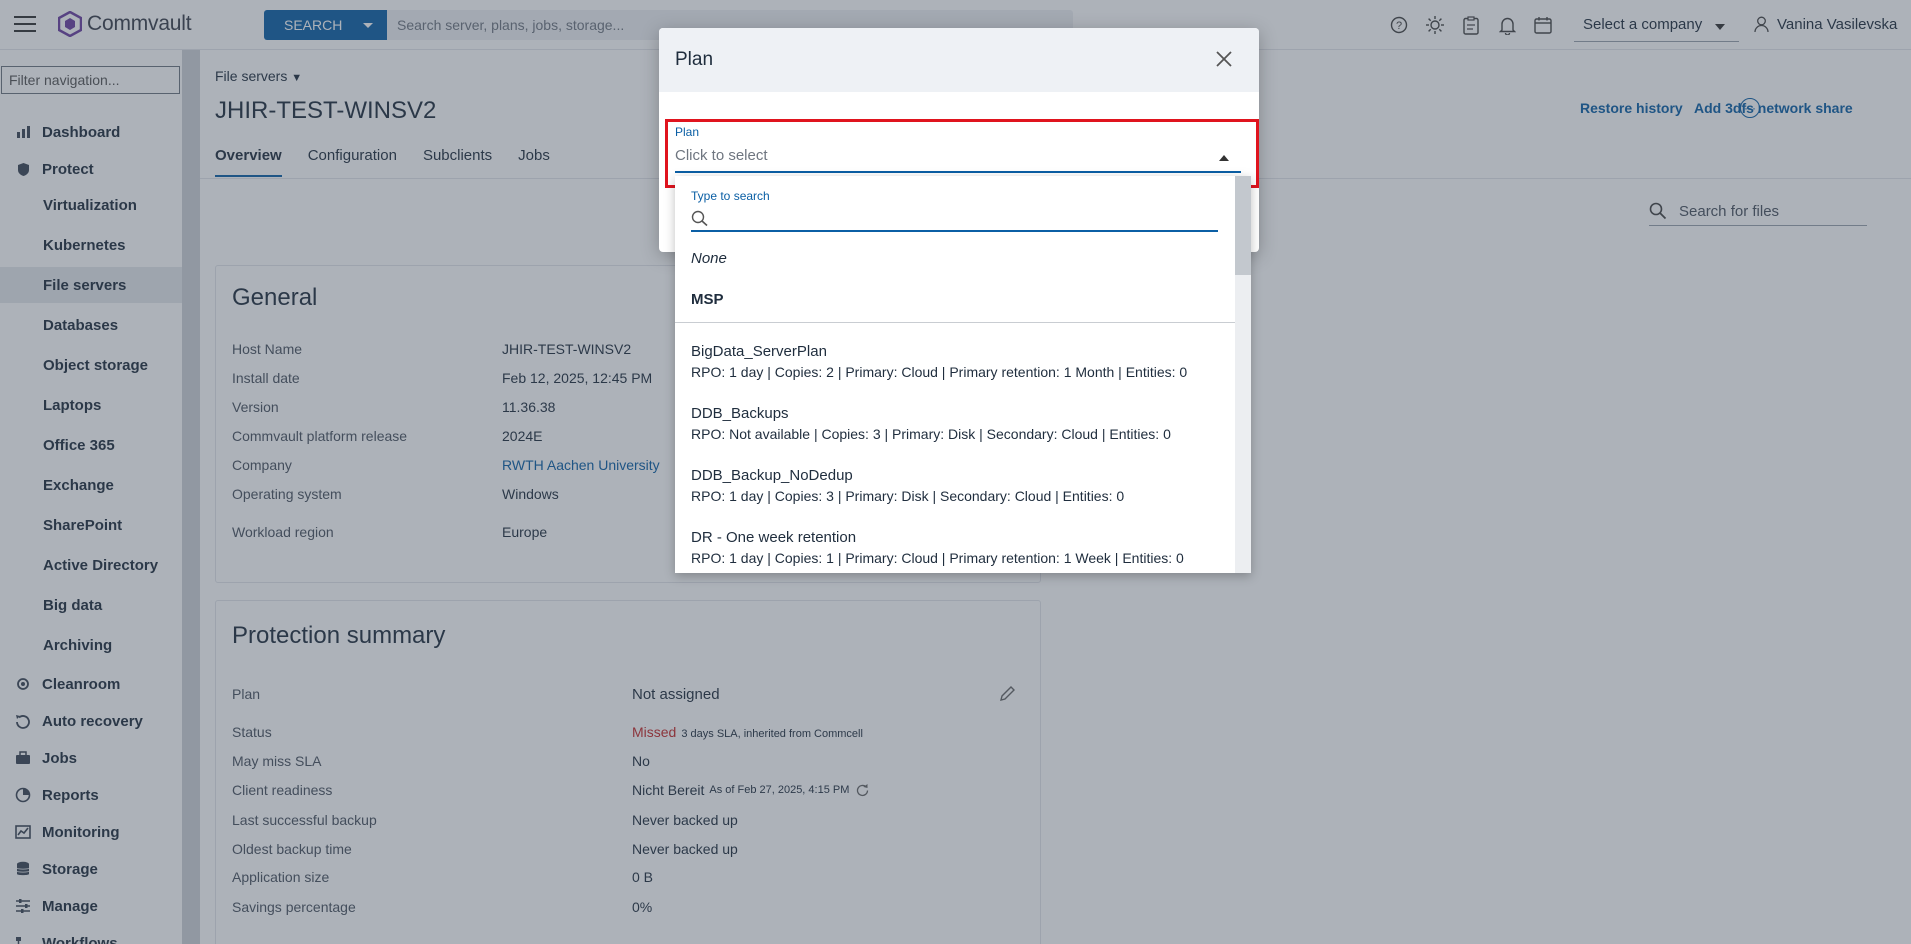  I want to click on option-msp: MSP, so click(707, 299).